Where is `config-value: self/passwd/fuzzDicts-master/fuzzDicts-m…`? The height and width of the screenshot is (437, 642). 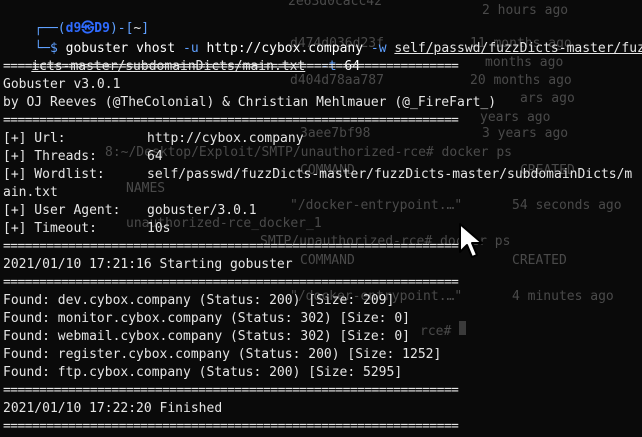
config-value: self/passwd/fuzzDicts-master/fuzzDicts-m… is located at coordinates (390, 174).